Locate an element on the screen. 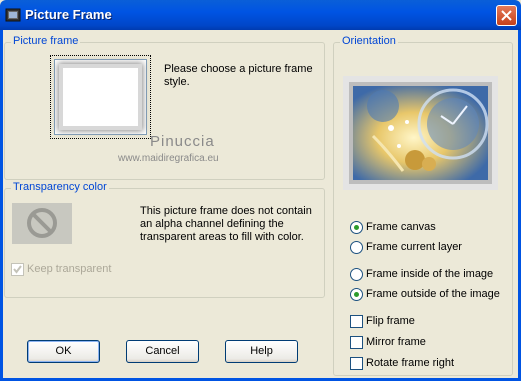  orientation-legend: Orientation is located at coordinates (369, 41).